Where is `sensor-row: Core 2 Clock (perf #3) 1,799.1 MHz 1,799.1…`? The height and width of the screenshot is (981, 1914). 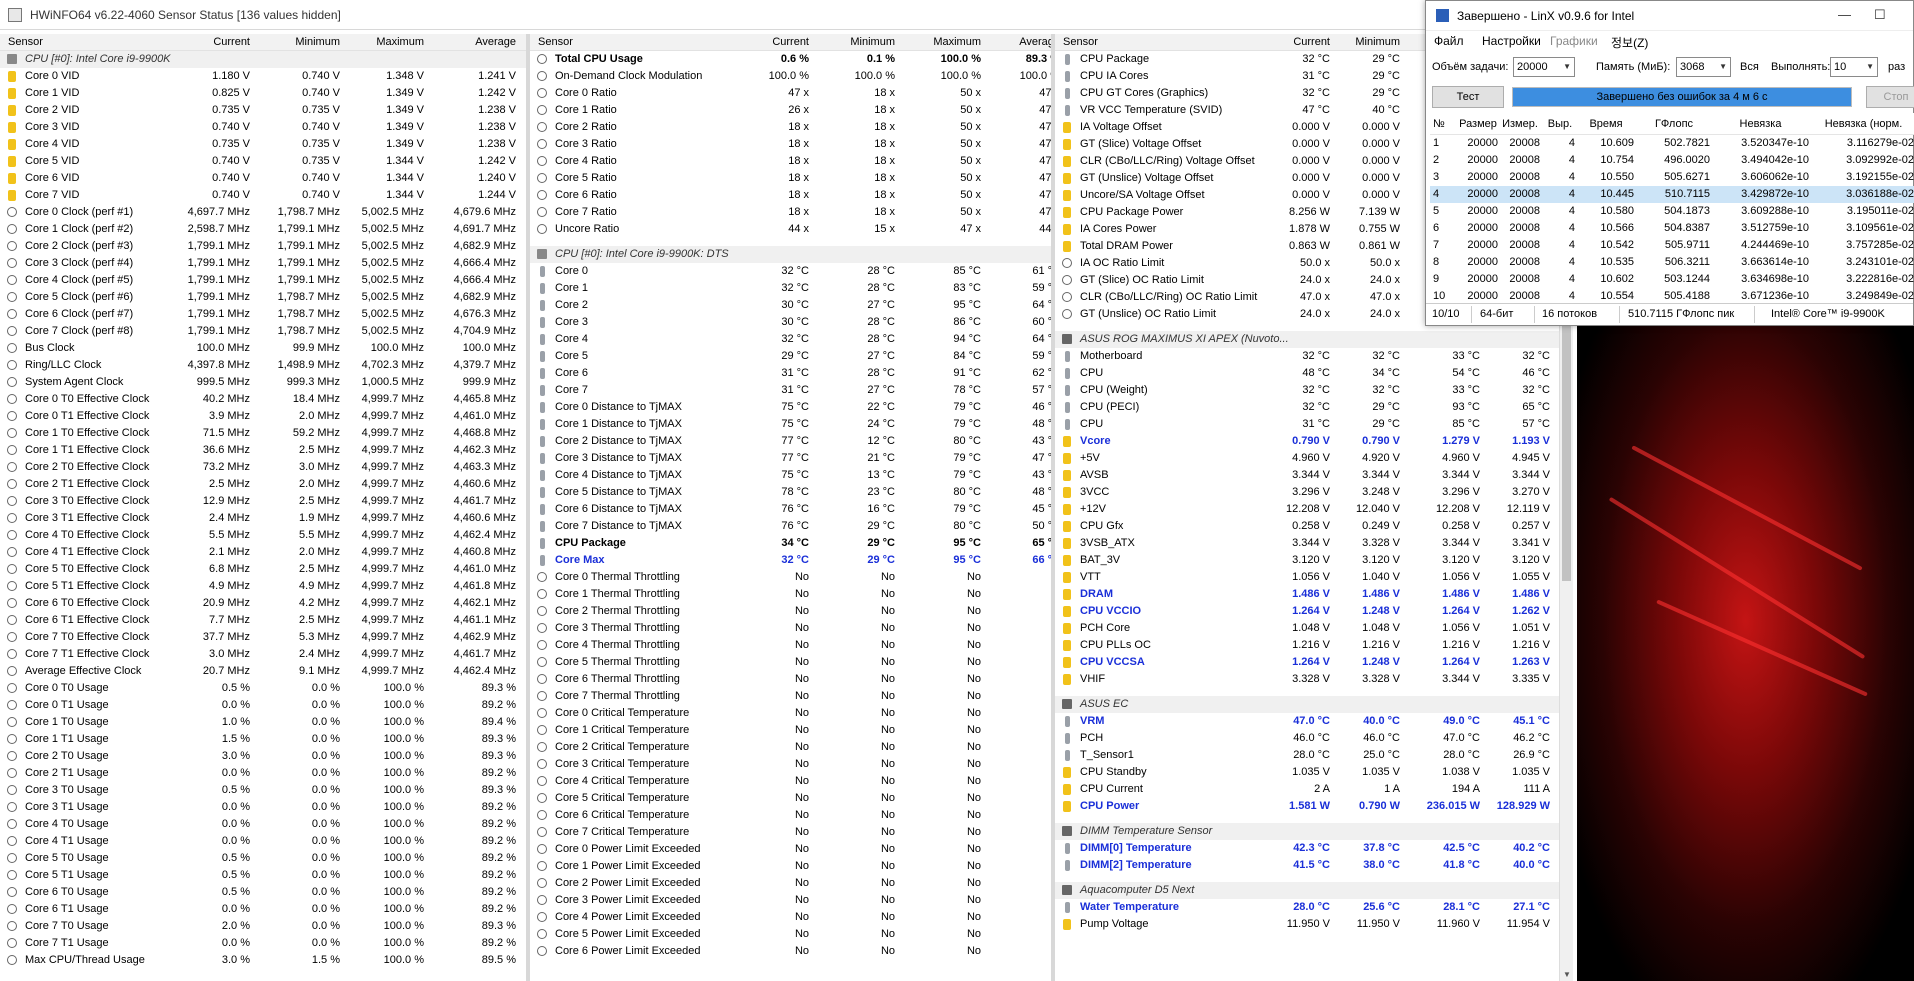
sensor-row: Core 2 Clock (perf #3) 1,799.1 MHz 1,799.1… is located at coordinates (263, 246).